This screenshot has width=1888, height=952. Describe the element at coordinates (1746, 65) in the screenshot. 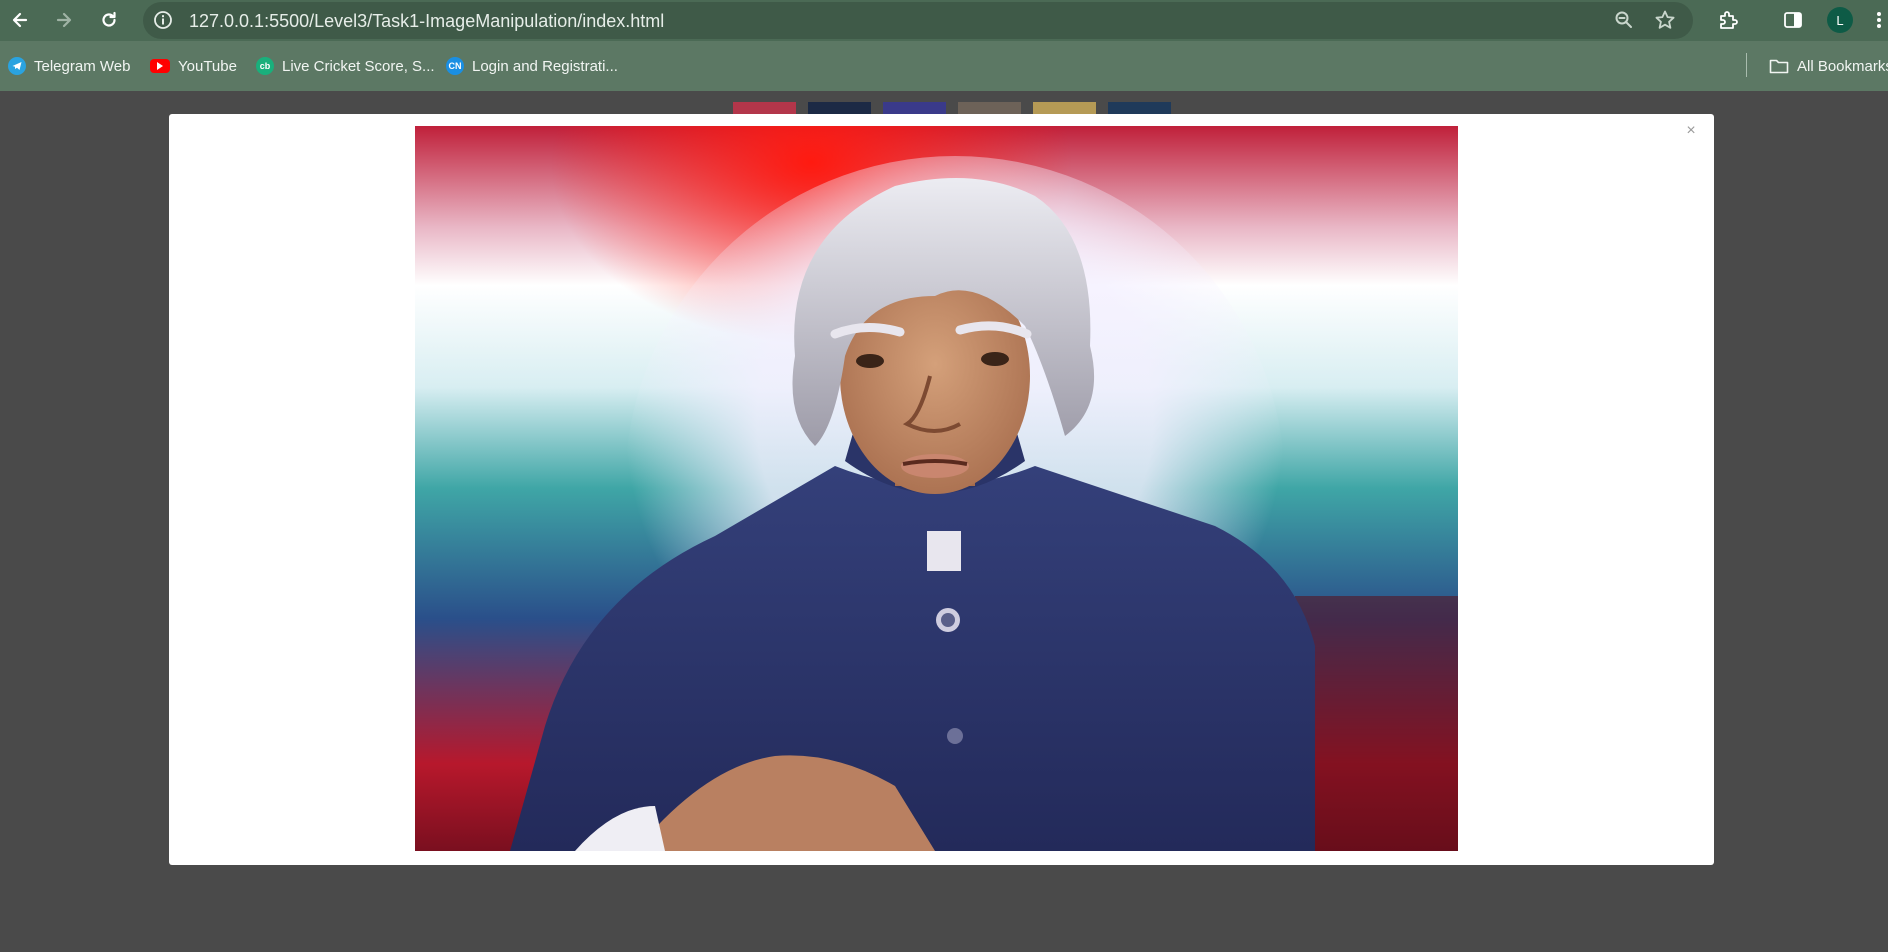

I see `bookmarks-separator` at that location.